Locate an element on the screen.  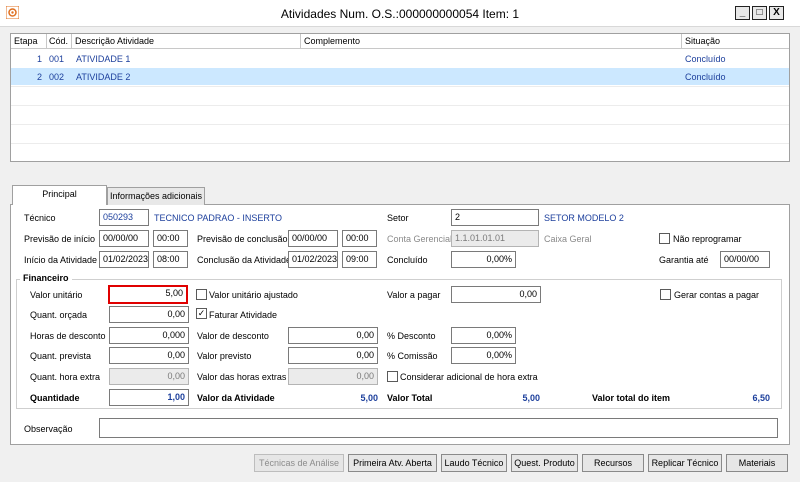
financeiro-label: Financeiro is located at coordinates (46, 278).